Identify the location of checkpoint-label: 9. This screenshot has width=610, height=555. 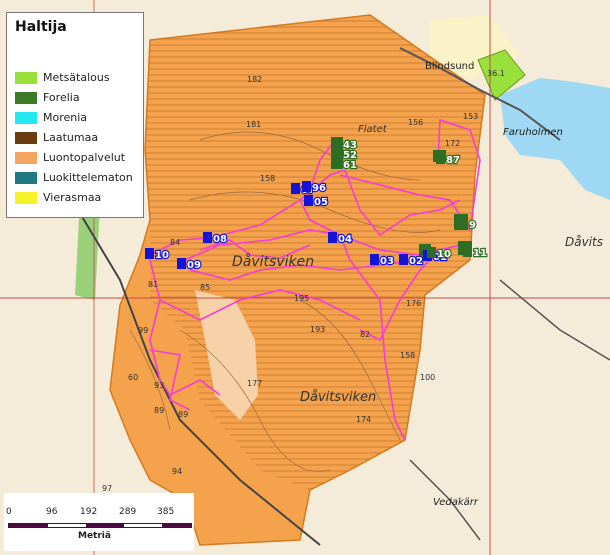
(472, 225).